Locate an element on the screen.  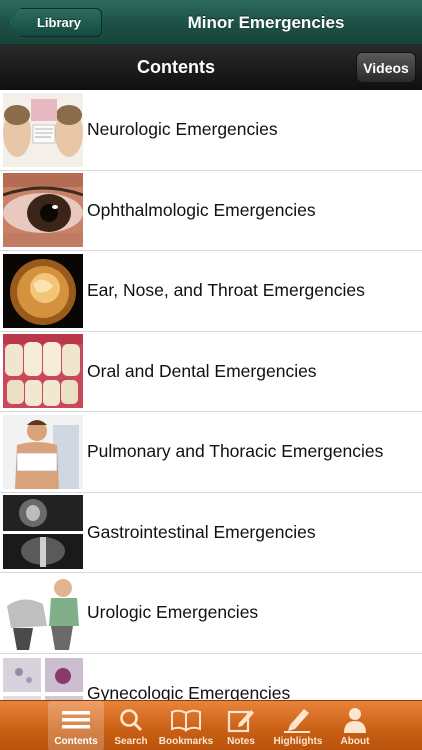
chapter-title: Urologic Emergencies is located at coordinates (173, 612).